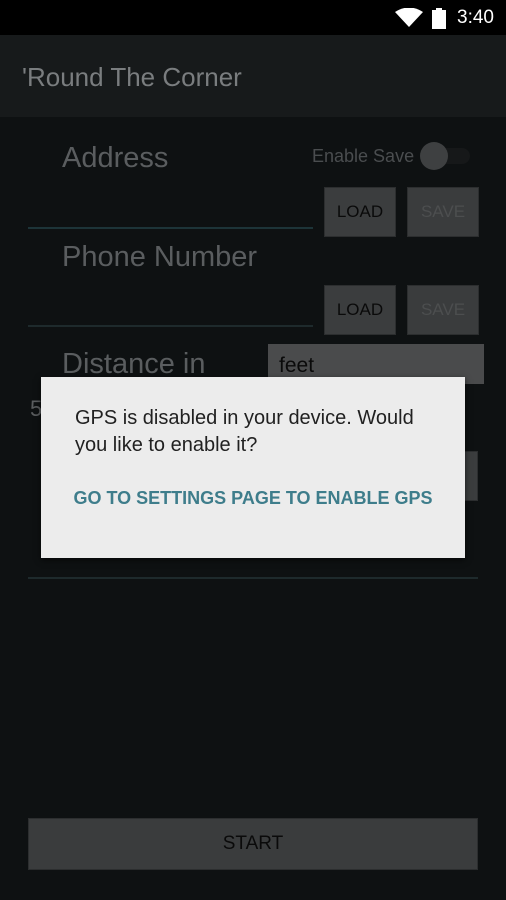 This screenshot has width=506, height=900. What do you see at coordinates (253, 498) in the screenshot?
I see `go-to-settings-button: GO TO SETTINGS PAGE TO ENABLE GPS` at bounding box center [253, 498].